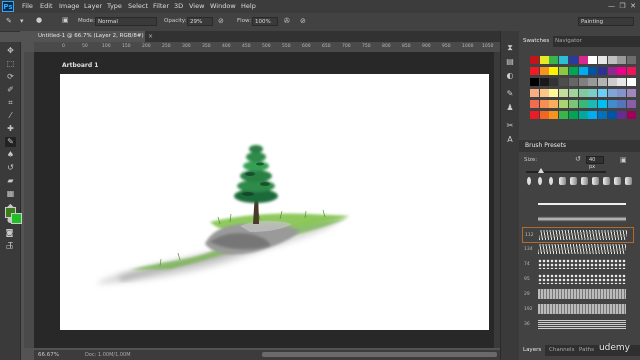  What do you see at coordinates (10, 116) in the screenshot?
I see `eyedropper-tool-icon: ⁄` at bounding box center [10, 116].